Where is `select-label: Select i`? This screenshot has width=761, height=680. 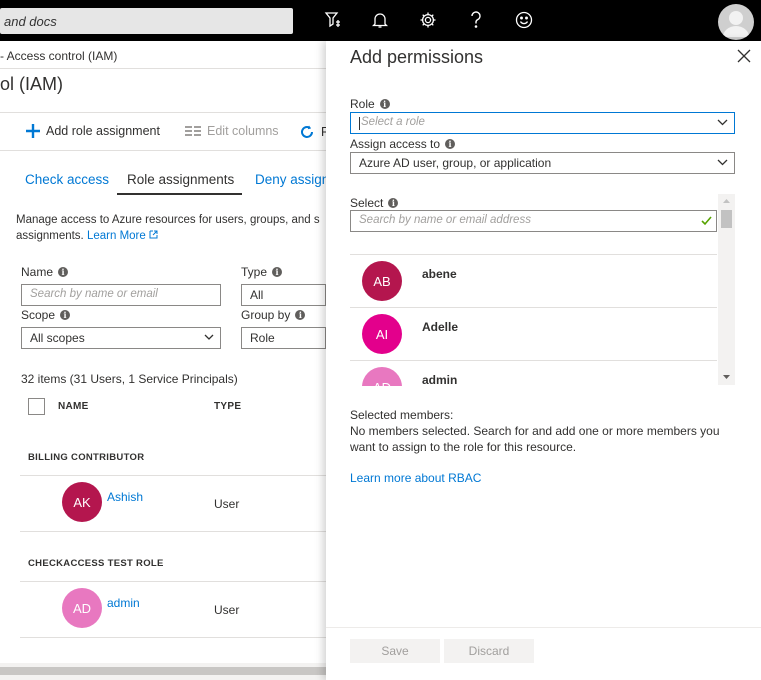
select-label: Select i is located at coordinates (374, 203).